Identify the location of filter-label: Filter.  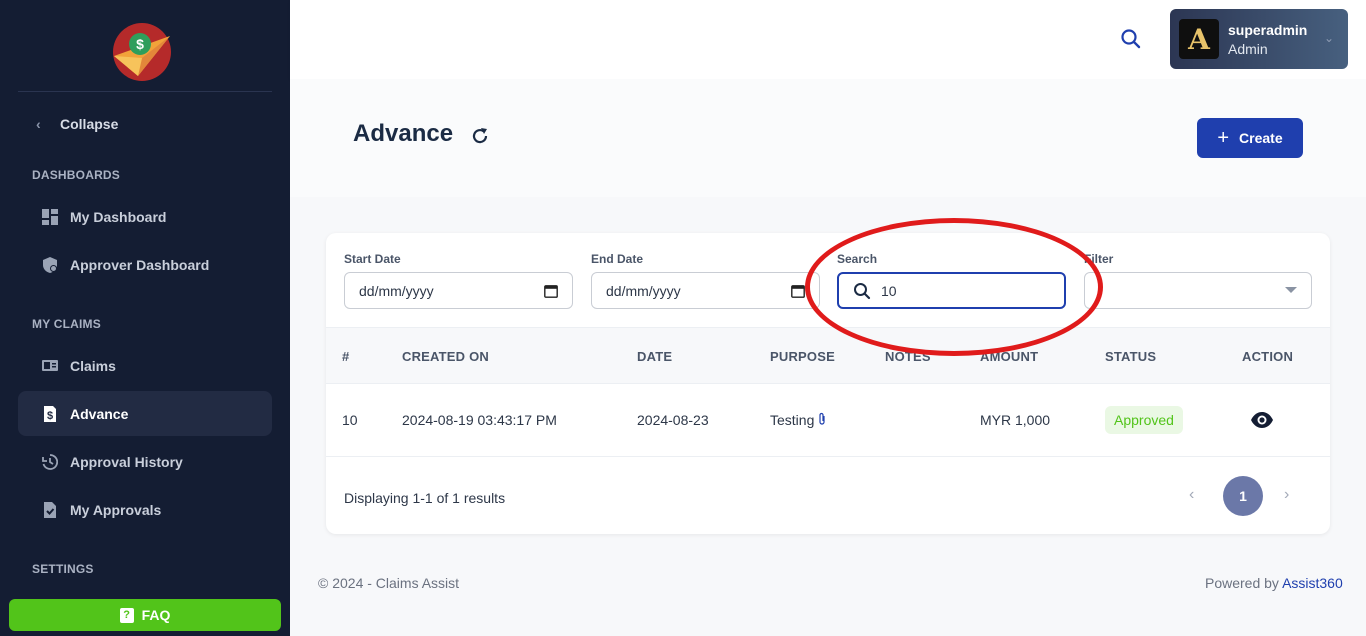
(1099, 259).